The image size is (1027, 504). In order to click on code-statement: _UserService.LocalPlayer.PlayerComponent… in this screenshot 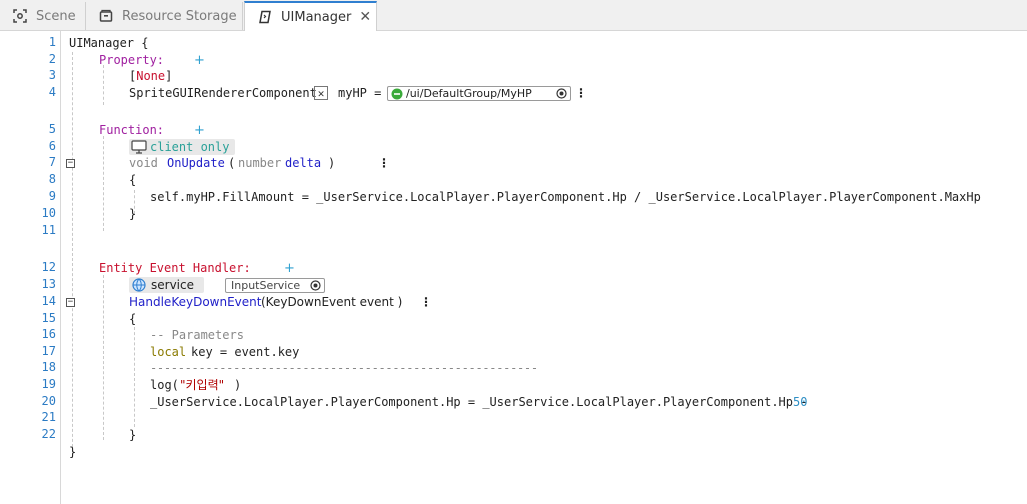, I will do `click(479, 402)`.